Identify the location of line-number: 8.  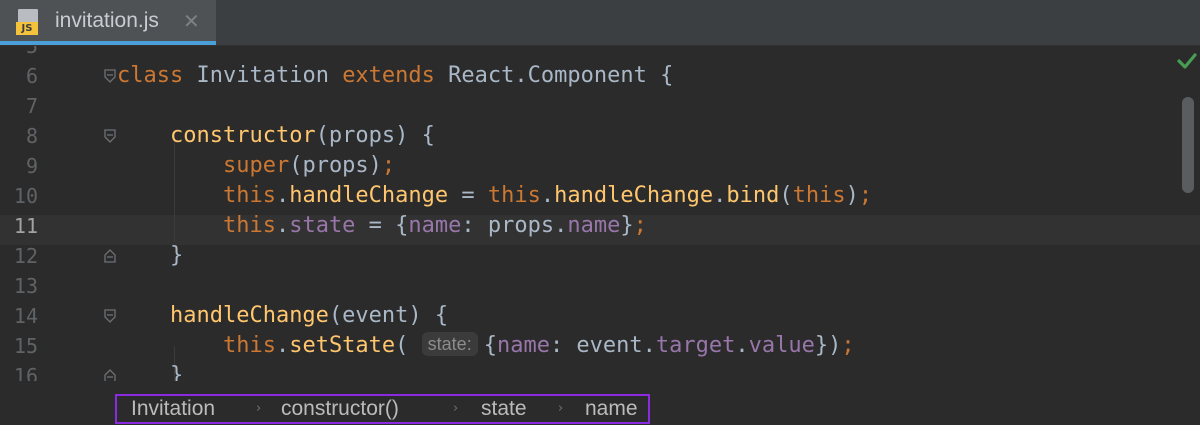
(31, 136).